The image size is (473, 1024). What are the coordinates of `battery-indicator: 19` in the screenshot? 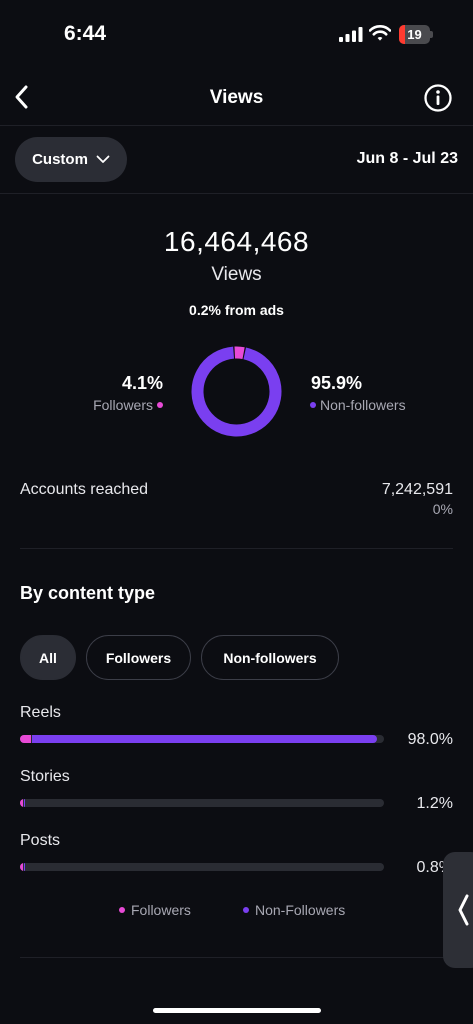 It's located at (416, 34).